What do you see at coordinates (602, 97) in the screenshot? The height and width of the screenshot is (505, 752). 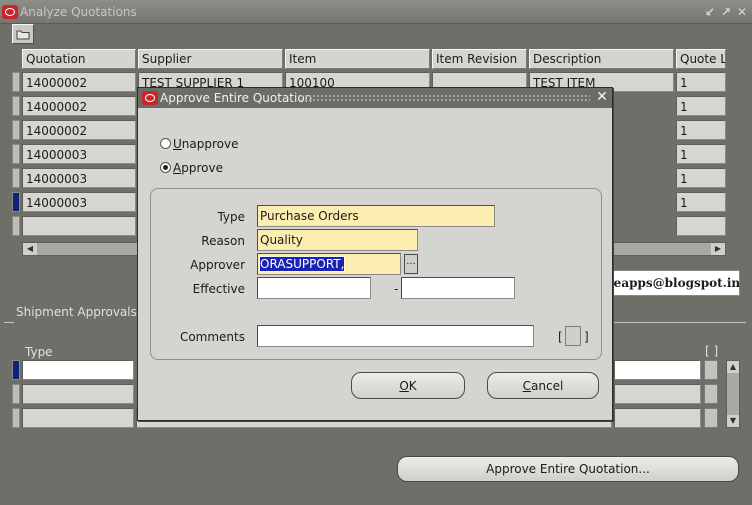 I see `dialog-close-icon: ✕` at bounding box center [602, 97].